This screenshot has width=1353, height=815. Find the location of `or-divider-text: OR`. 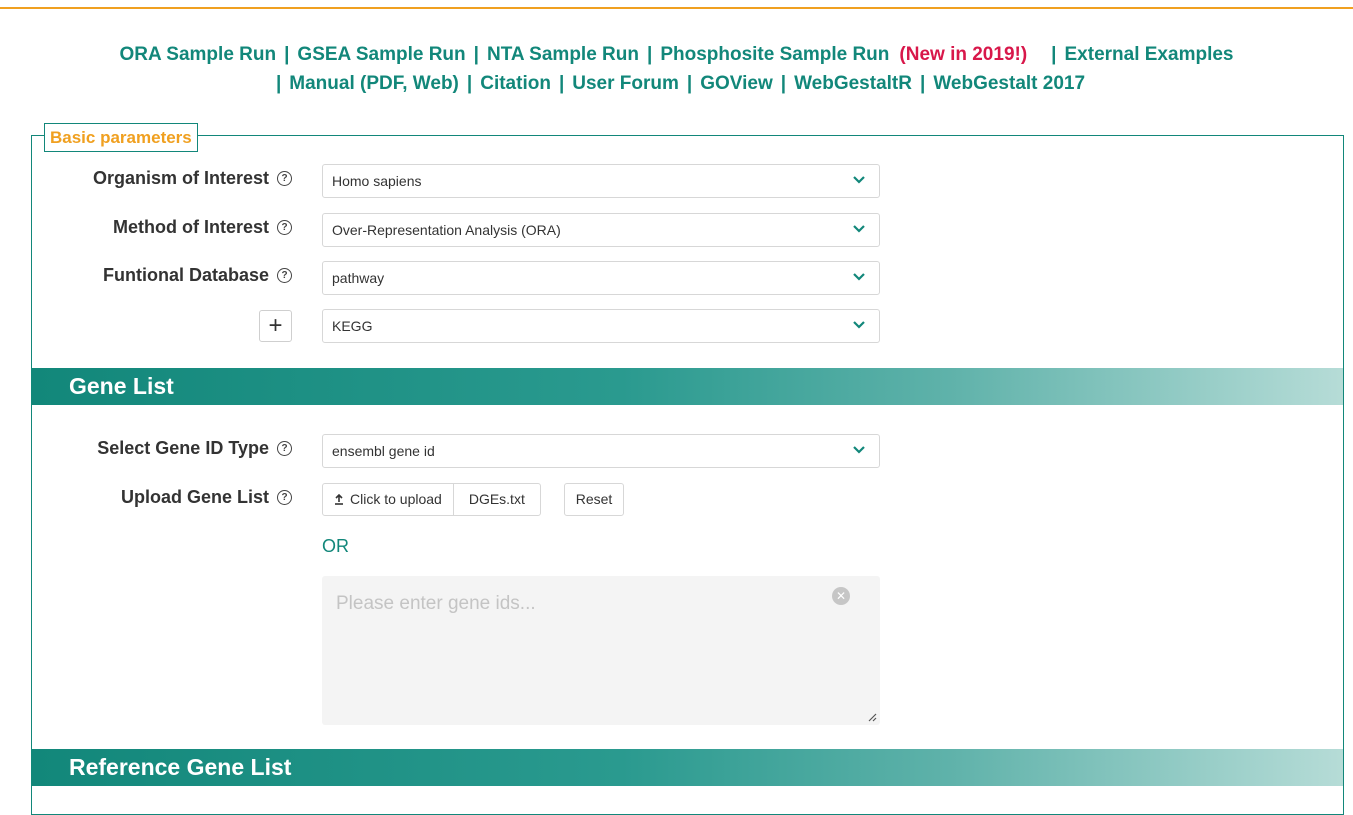

or-divider-text: OR is located at coordinates (335, 546).